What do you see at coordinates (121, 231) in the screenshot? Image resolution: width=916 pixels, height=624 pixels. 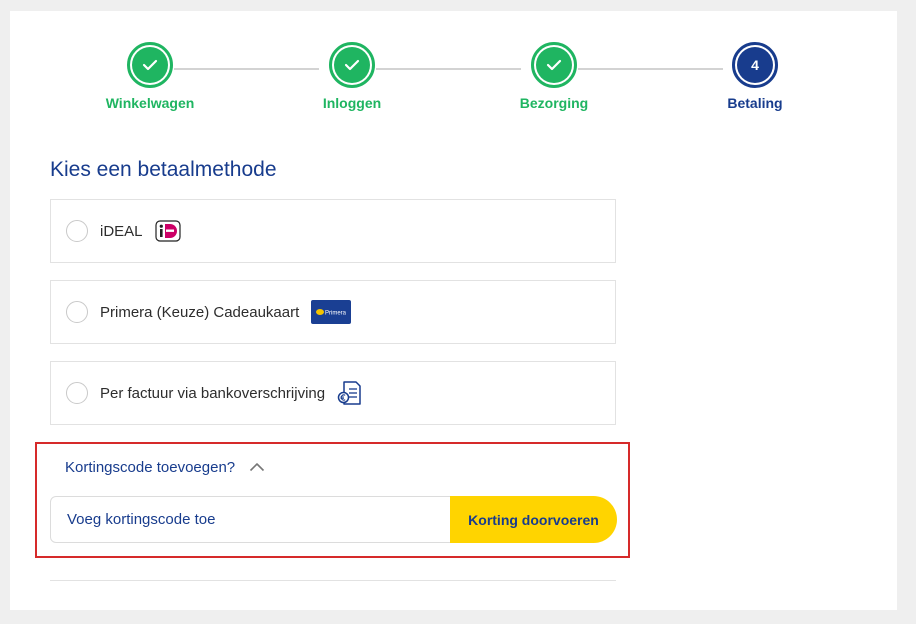 I see `payment-option-label: iDEAL` at bounding box center [121, 231].